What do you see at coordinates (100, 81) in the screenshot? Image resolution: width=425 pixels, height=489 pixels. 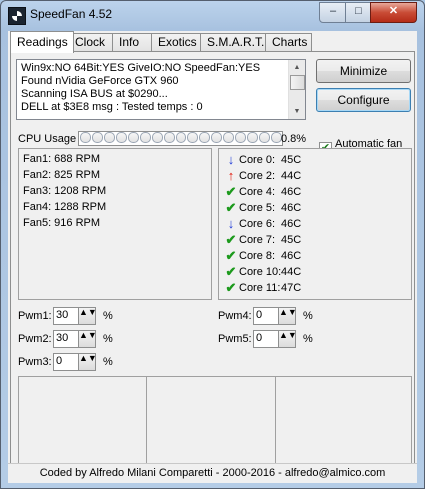 I see `log-line: Found nVidia GeForce GTX 960` at bounding box center [100, 81].